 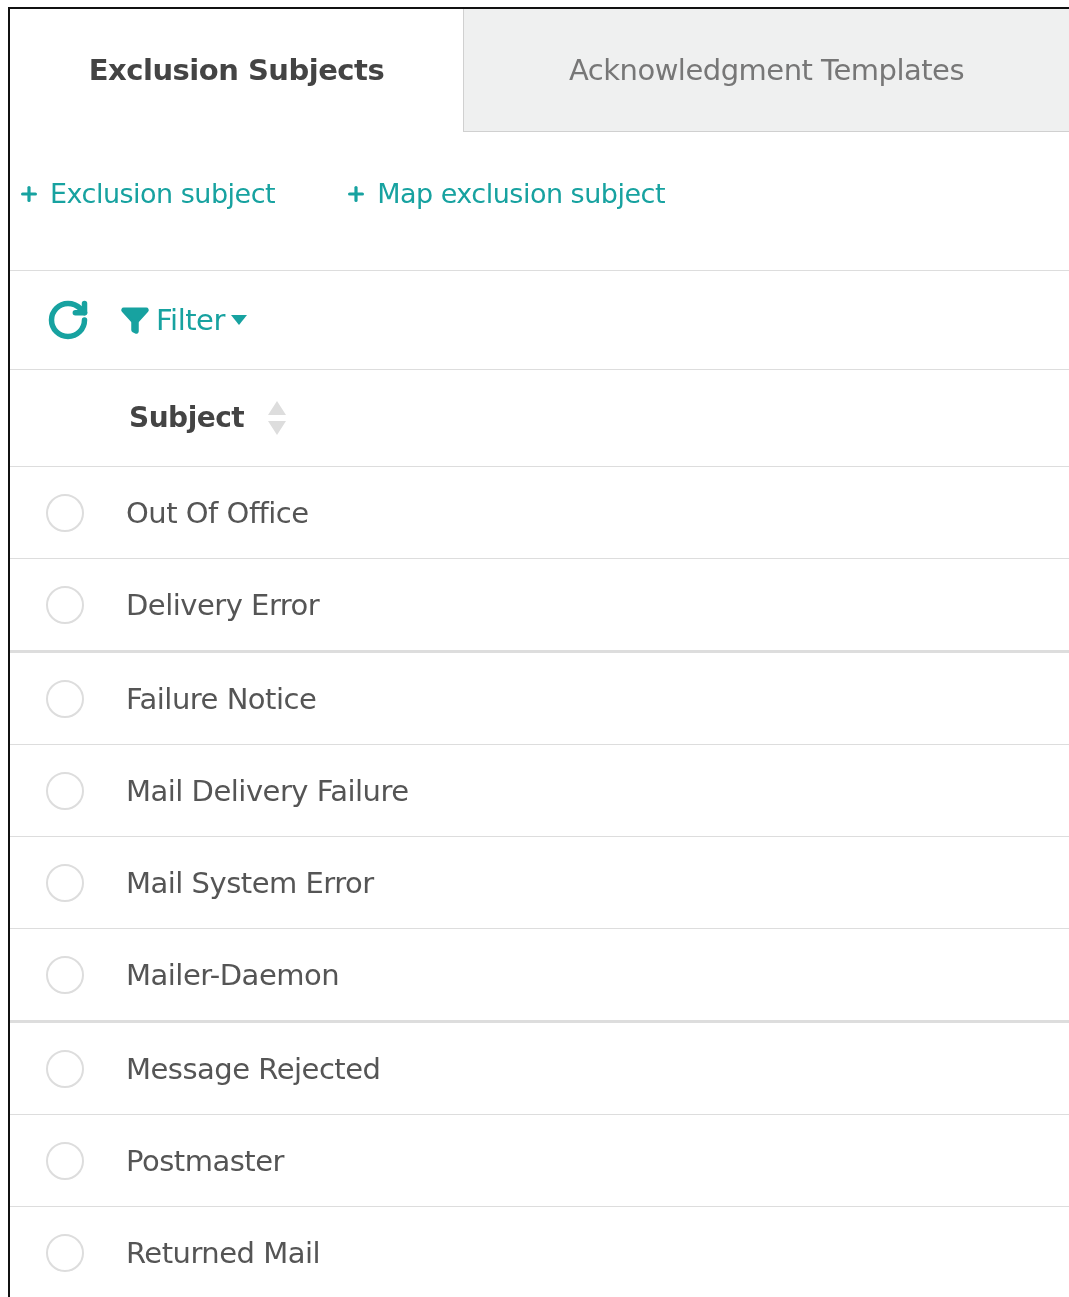 I want to click on table-cell: Postmaster, so click(x=205, y=1160).